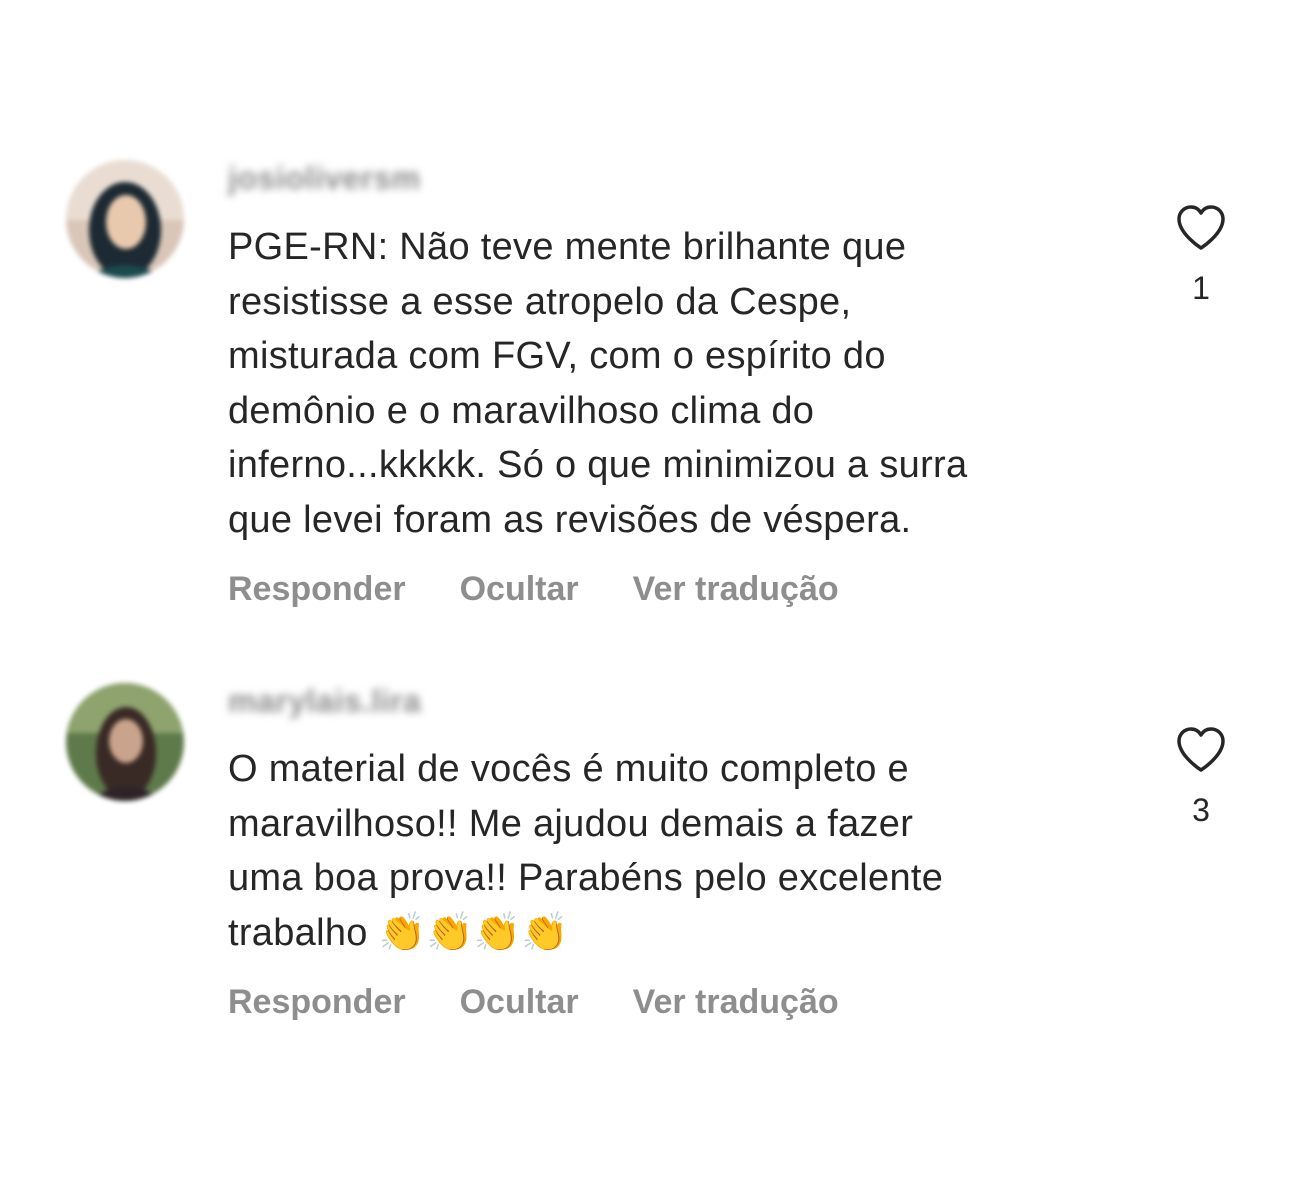  I want to click on clapping-hands-emoji: 👏👏👏👏, so click(474, 932).